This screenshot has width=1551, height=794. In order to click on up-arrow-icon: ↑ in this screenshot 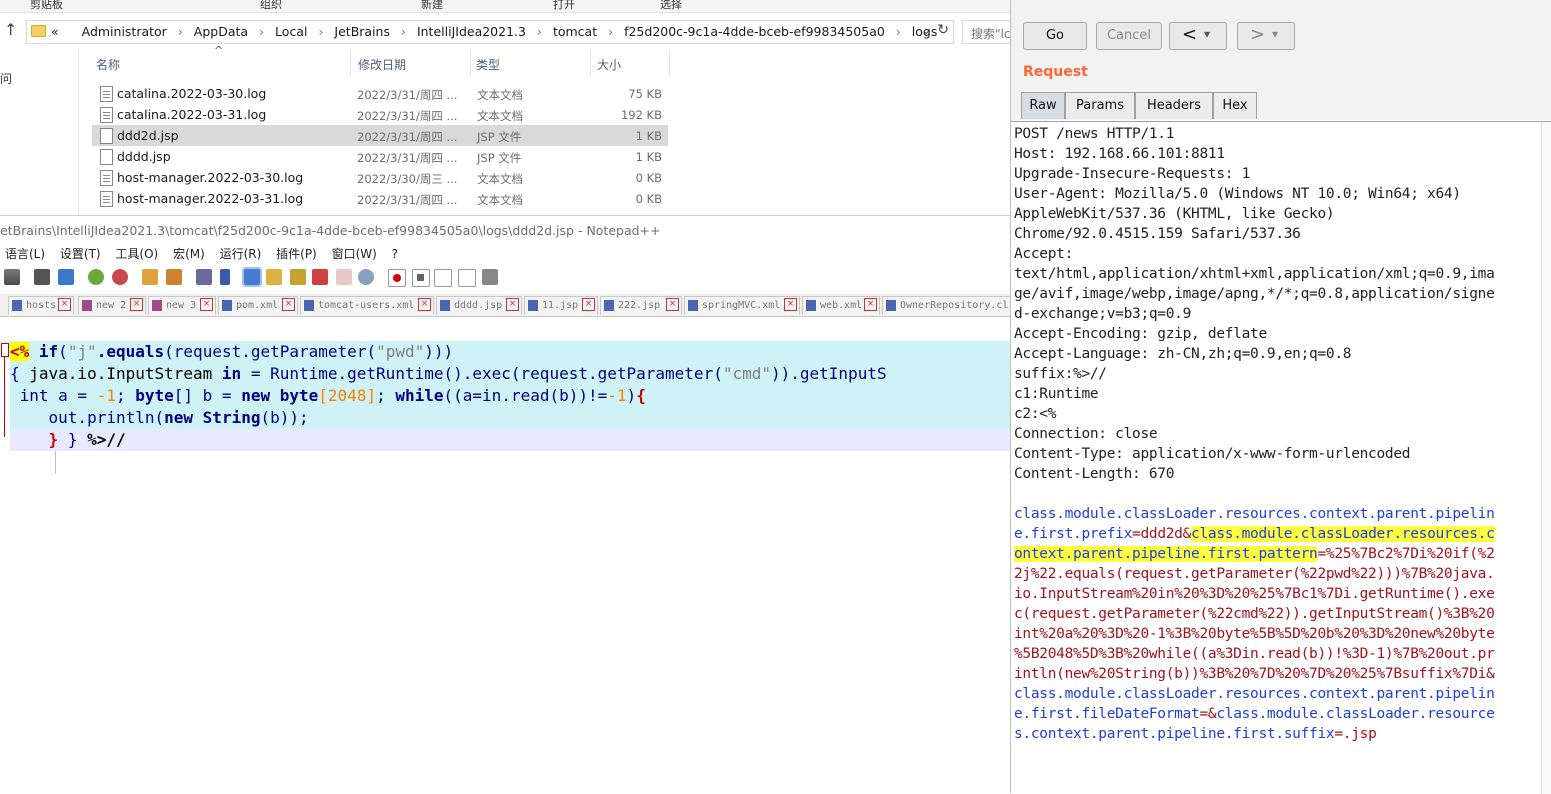, I will do `click(10, 29)`.